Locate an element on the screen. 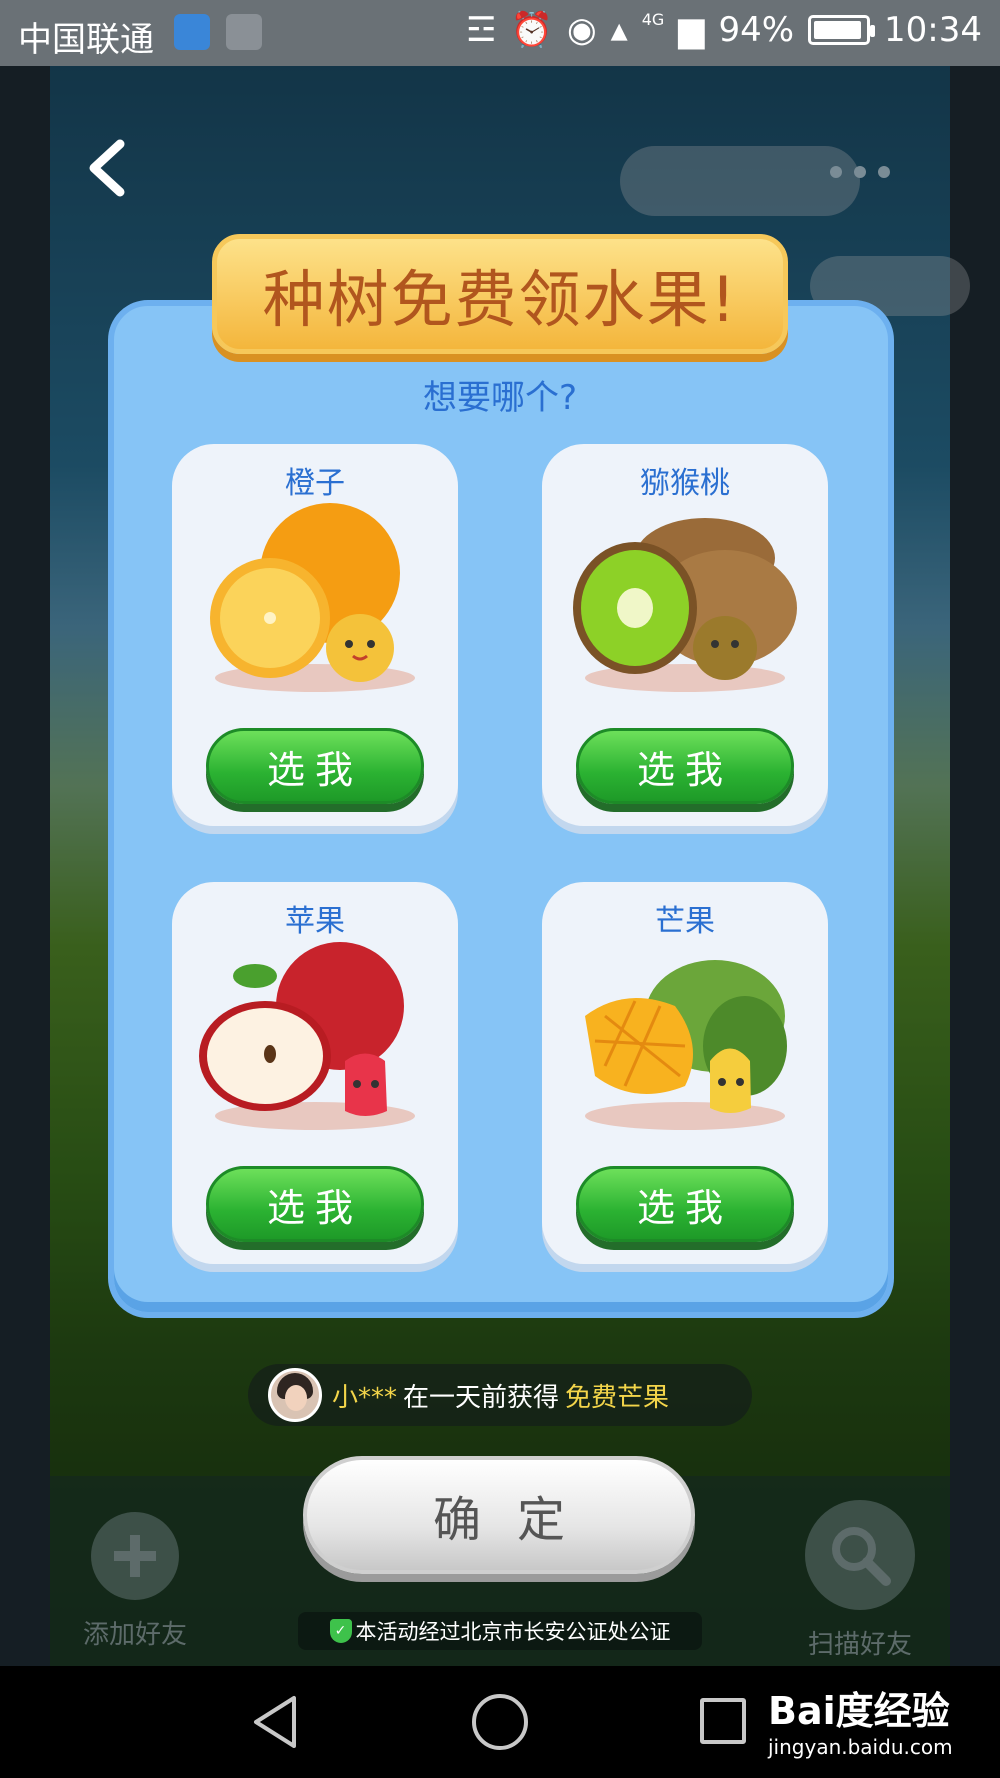 The image size is (1000, 1778). nav-recent-apps-icon is located at coordinates (723, 1721).